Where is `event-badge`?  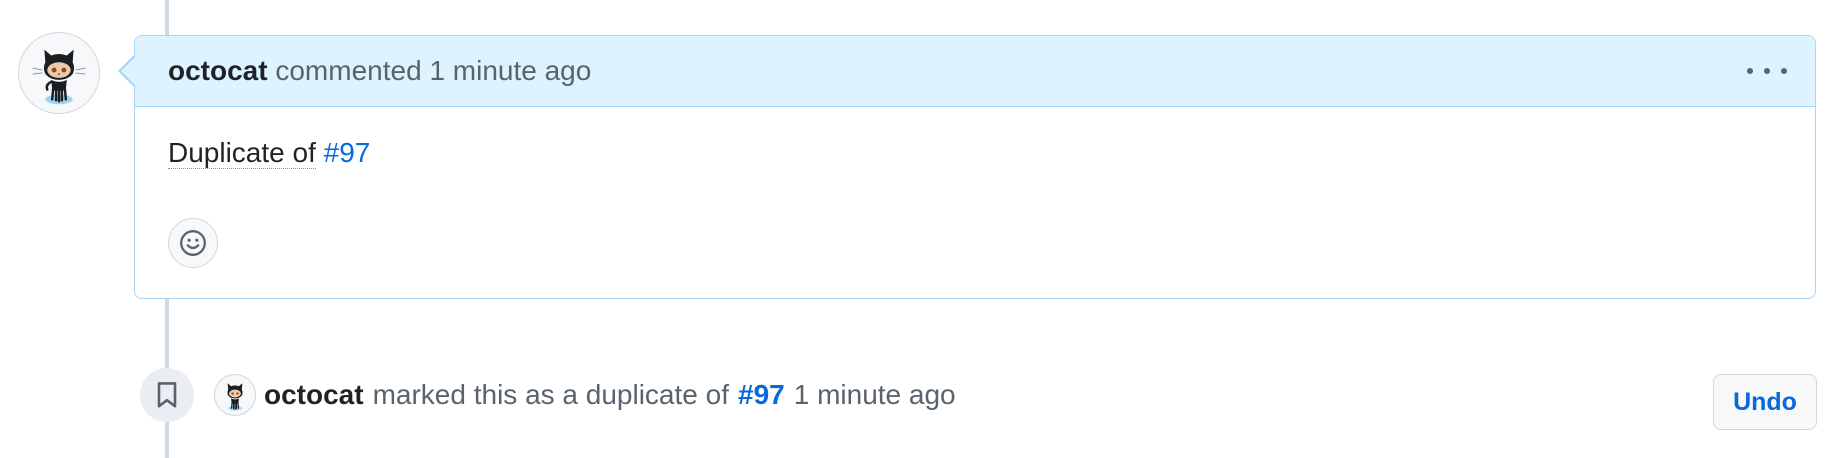
event-badge is located at coordinates (167, 395).